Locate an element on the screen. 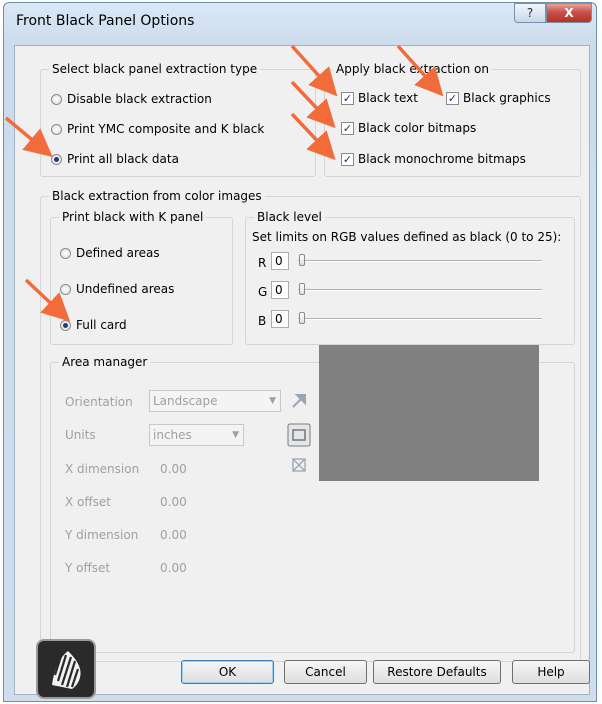 The height and width of the screenshot is (704, 602). radio-label: Print all black data is located at coordinates (123, 159).